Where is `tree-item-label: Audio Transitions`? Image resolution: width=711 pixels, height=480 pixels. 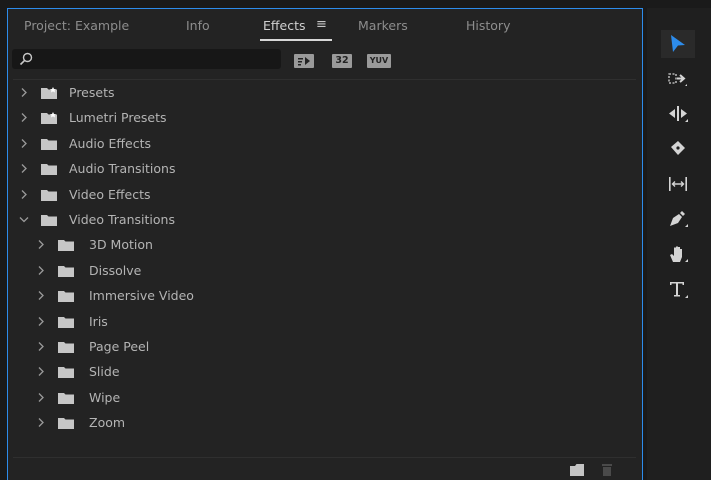 tree-item-label: Audio Transitions is located at coordinates (122, 169).